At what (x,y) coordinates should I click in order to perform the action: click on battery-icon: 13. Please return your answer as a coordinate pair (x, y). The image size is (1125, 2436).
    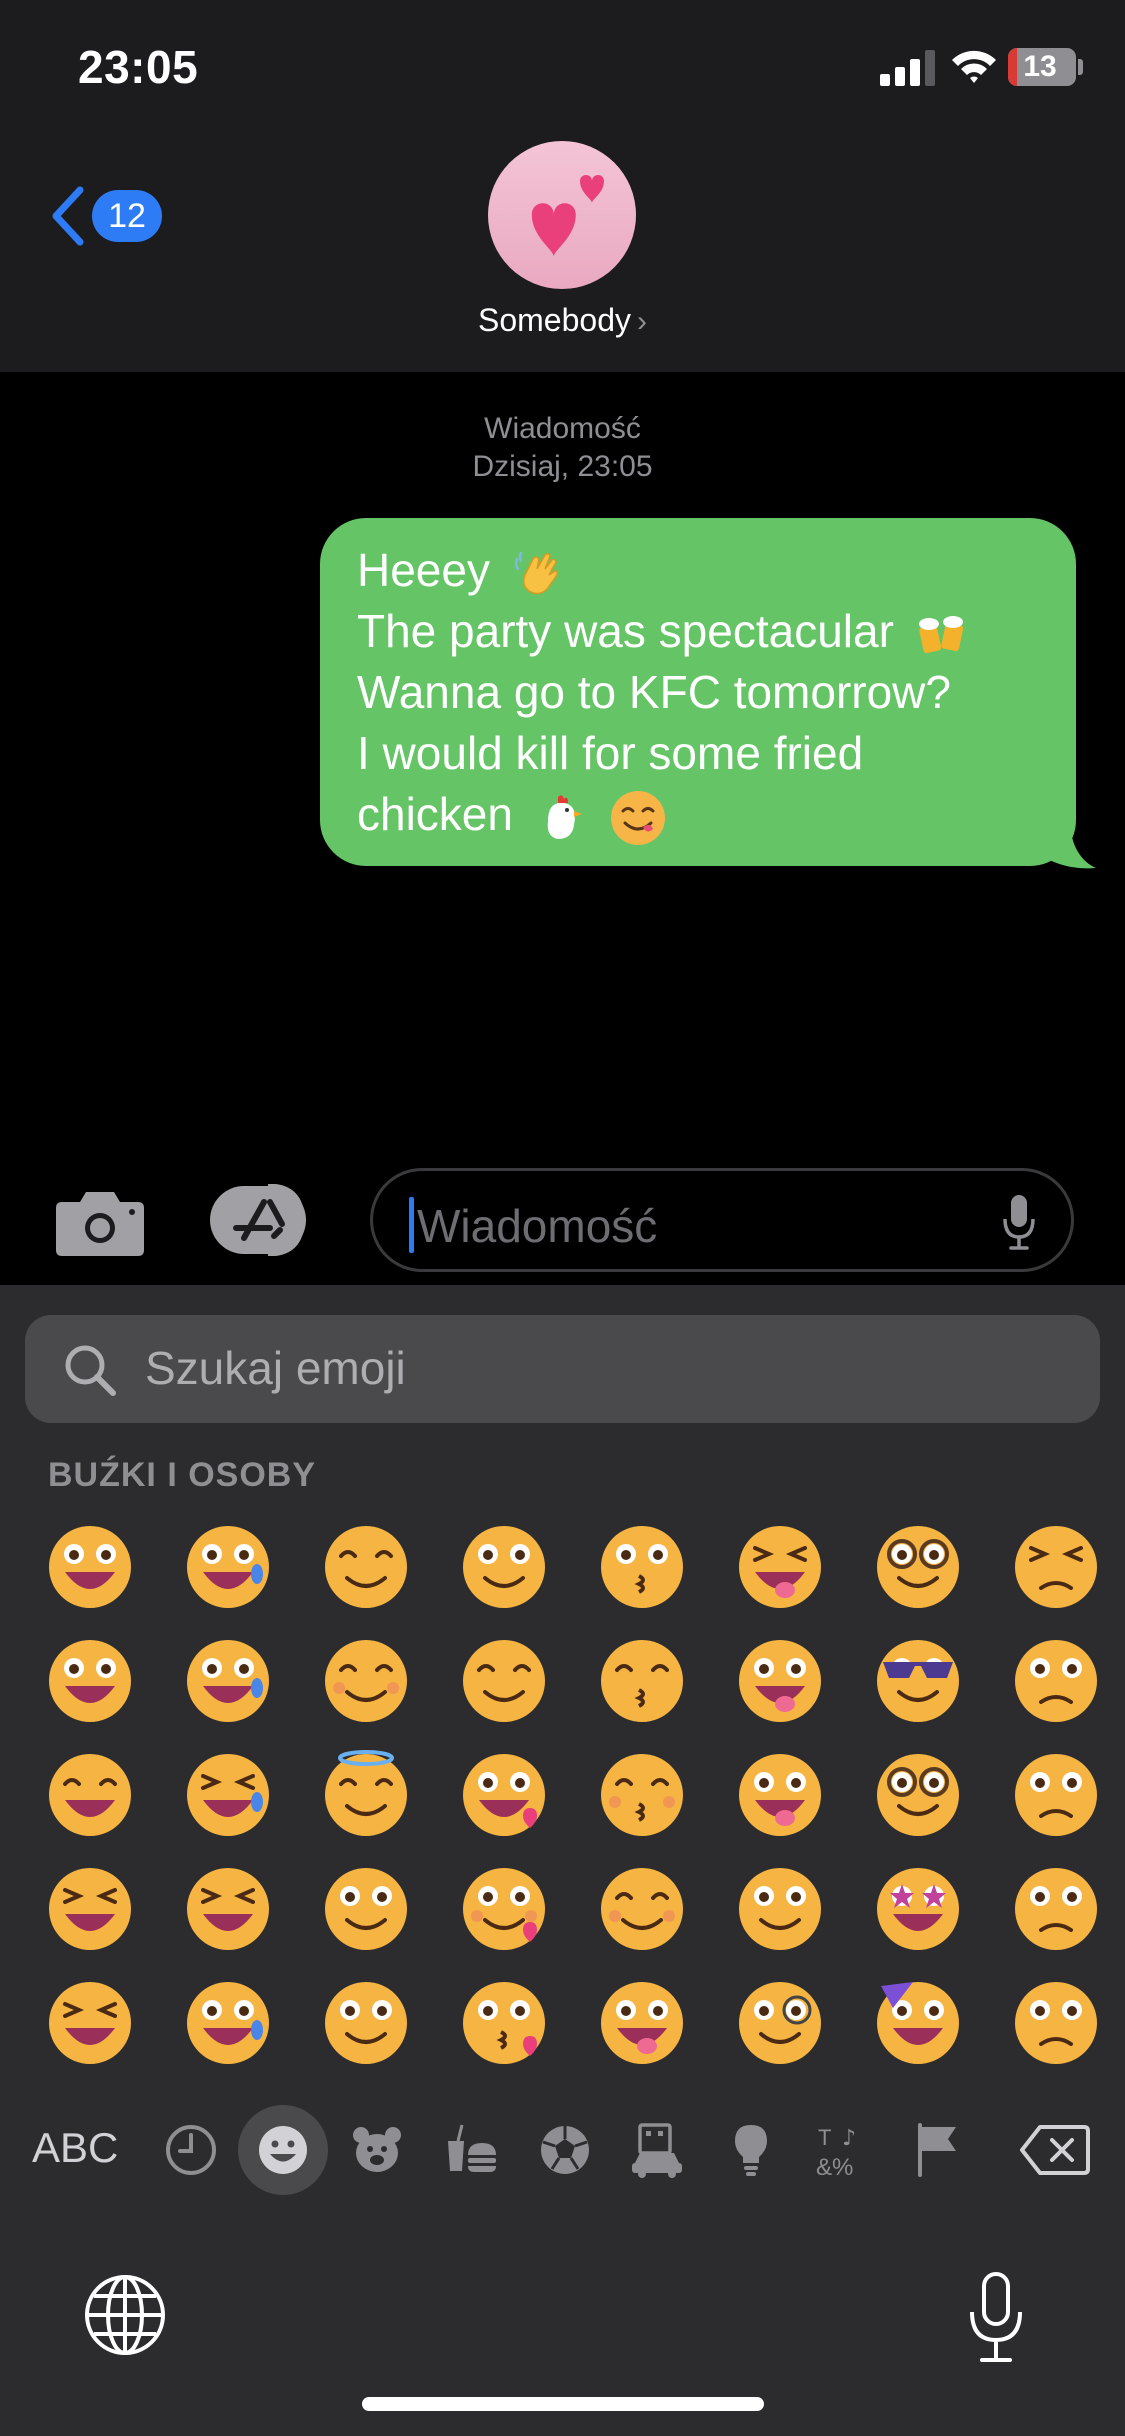
    Looking at the image, I should click on (1042, 67).